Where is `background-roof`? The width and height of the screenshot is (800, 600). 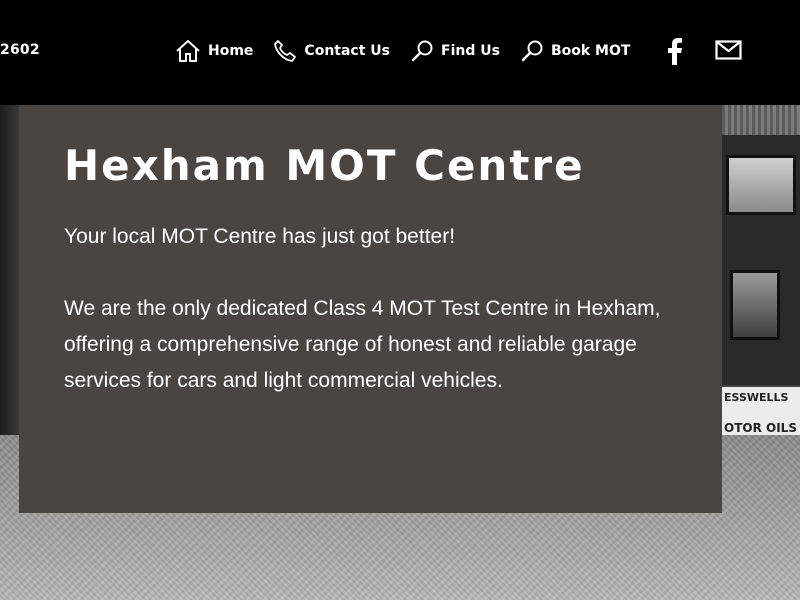
background-roof is located at coordinates (761, 120).